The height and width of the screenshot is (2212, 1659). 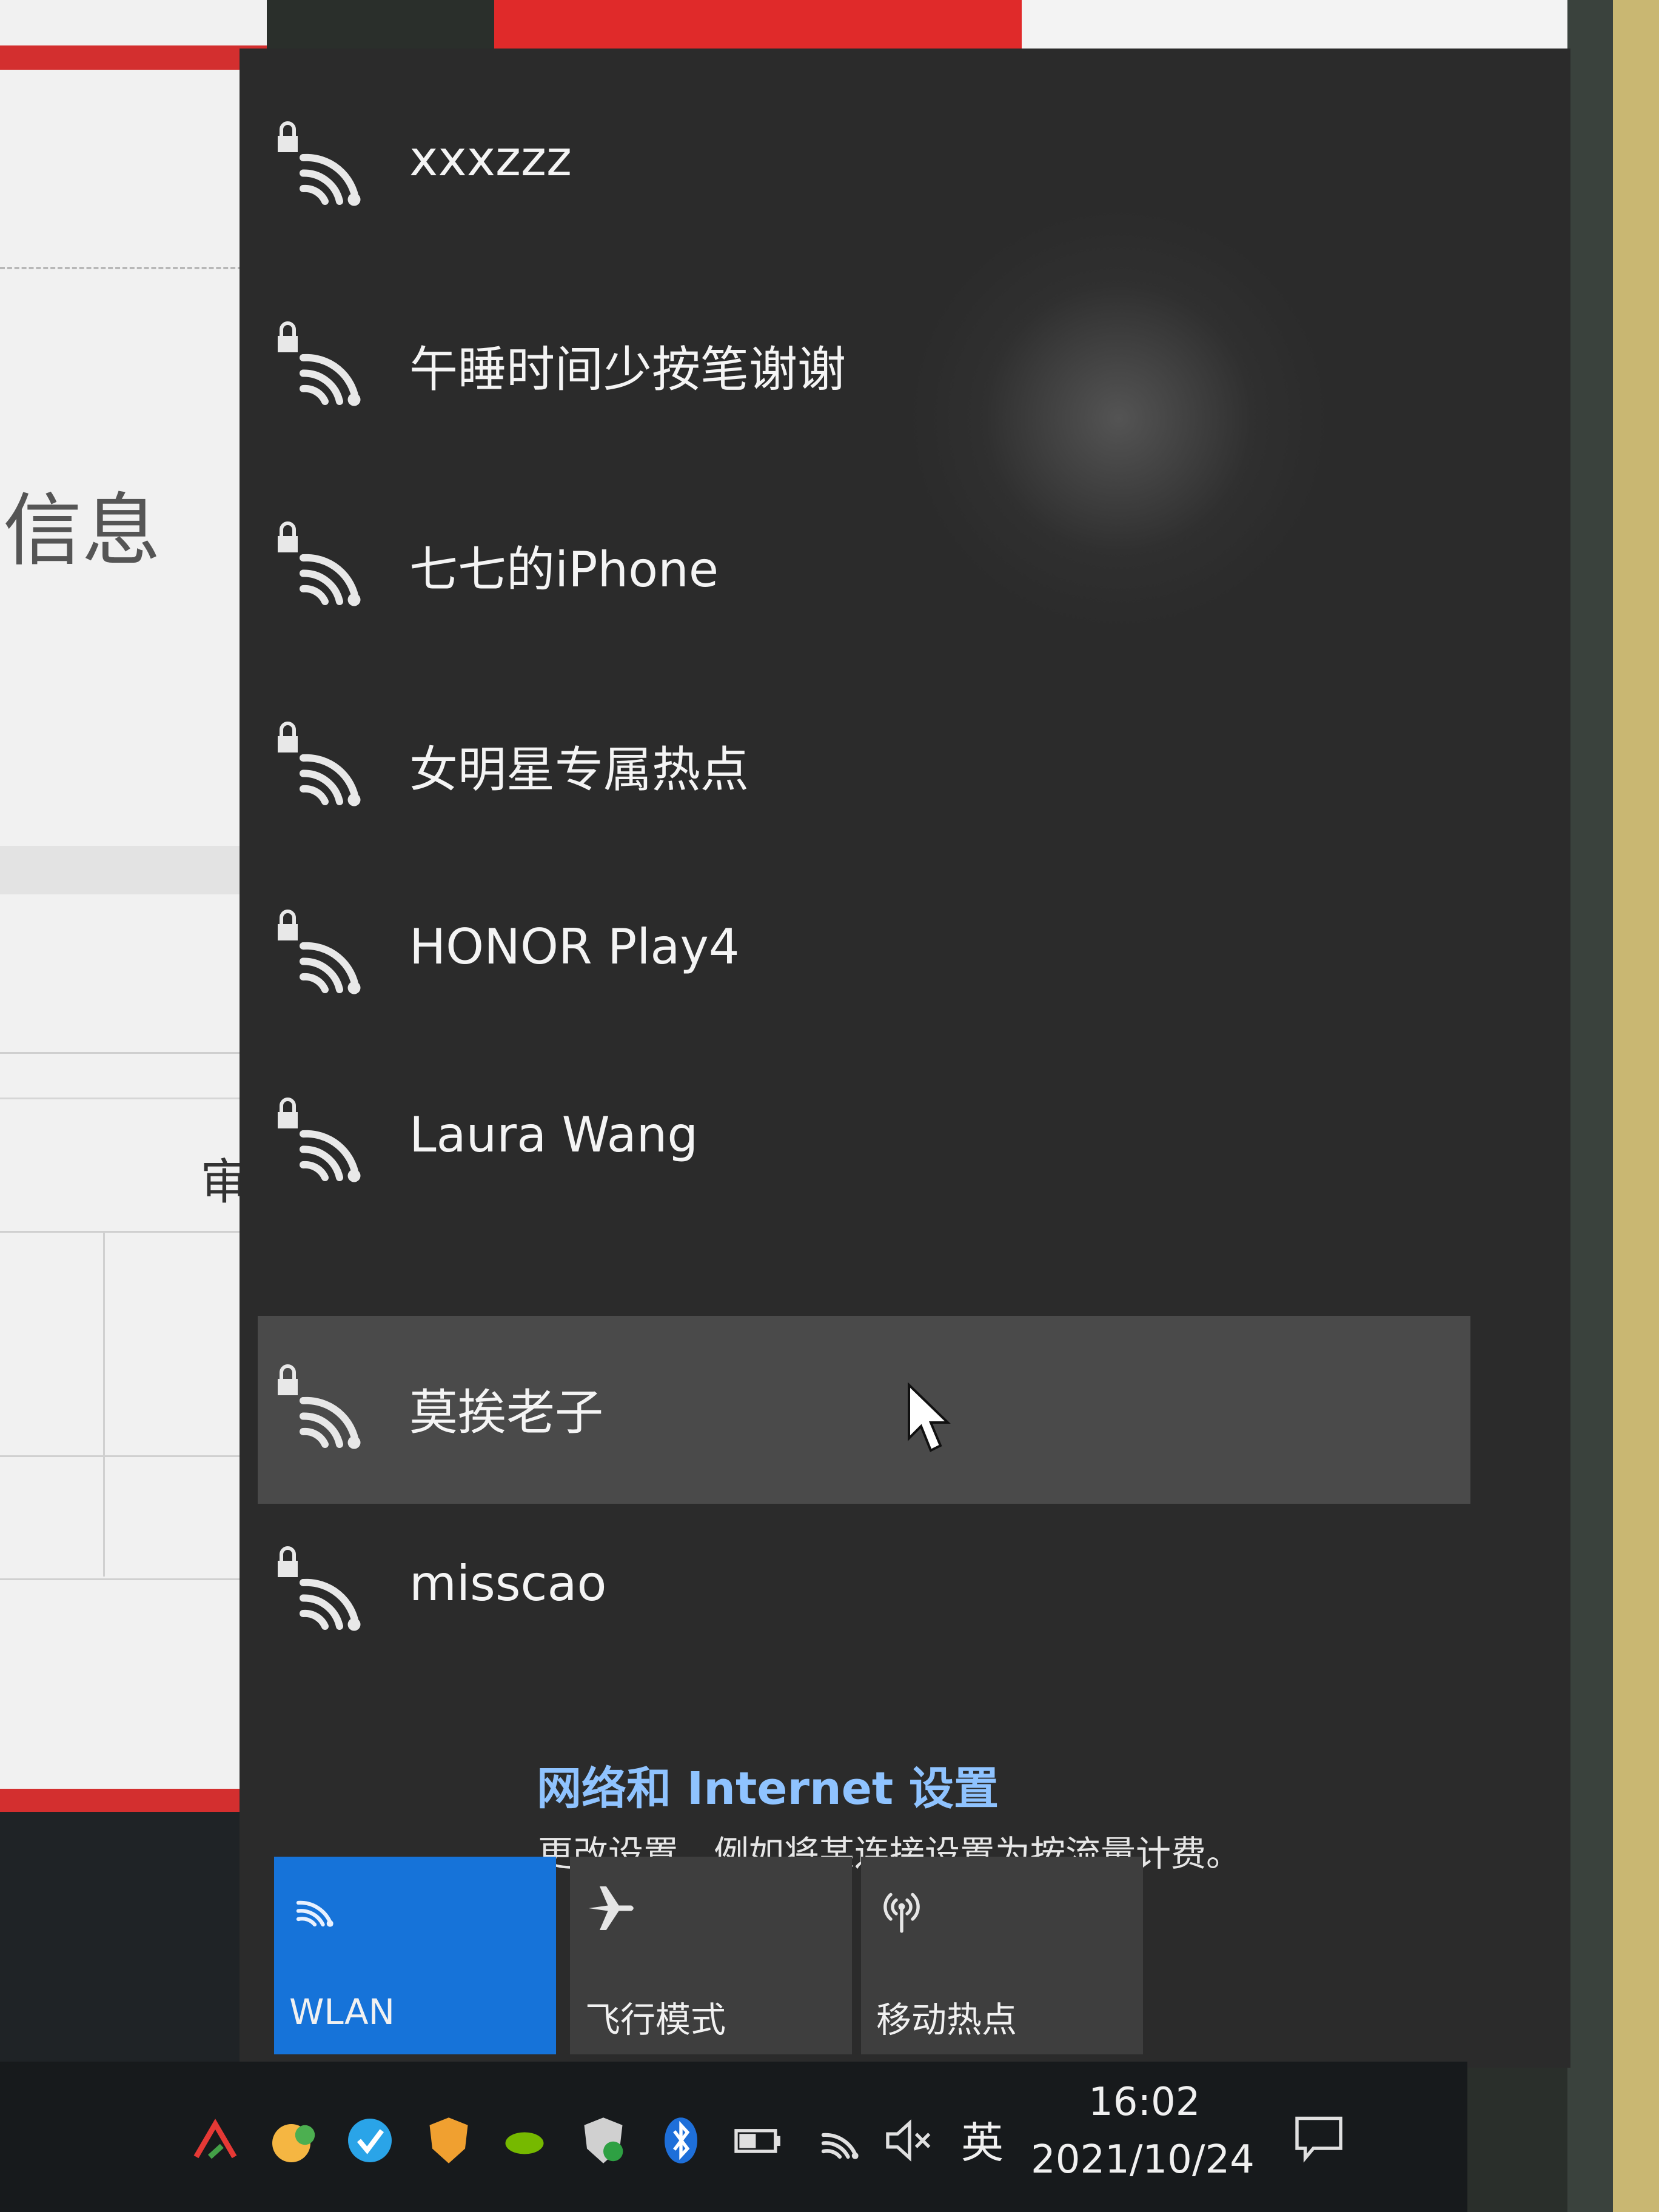 I want to click on windows-security-icon, so click(x=603, y=2140).